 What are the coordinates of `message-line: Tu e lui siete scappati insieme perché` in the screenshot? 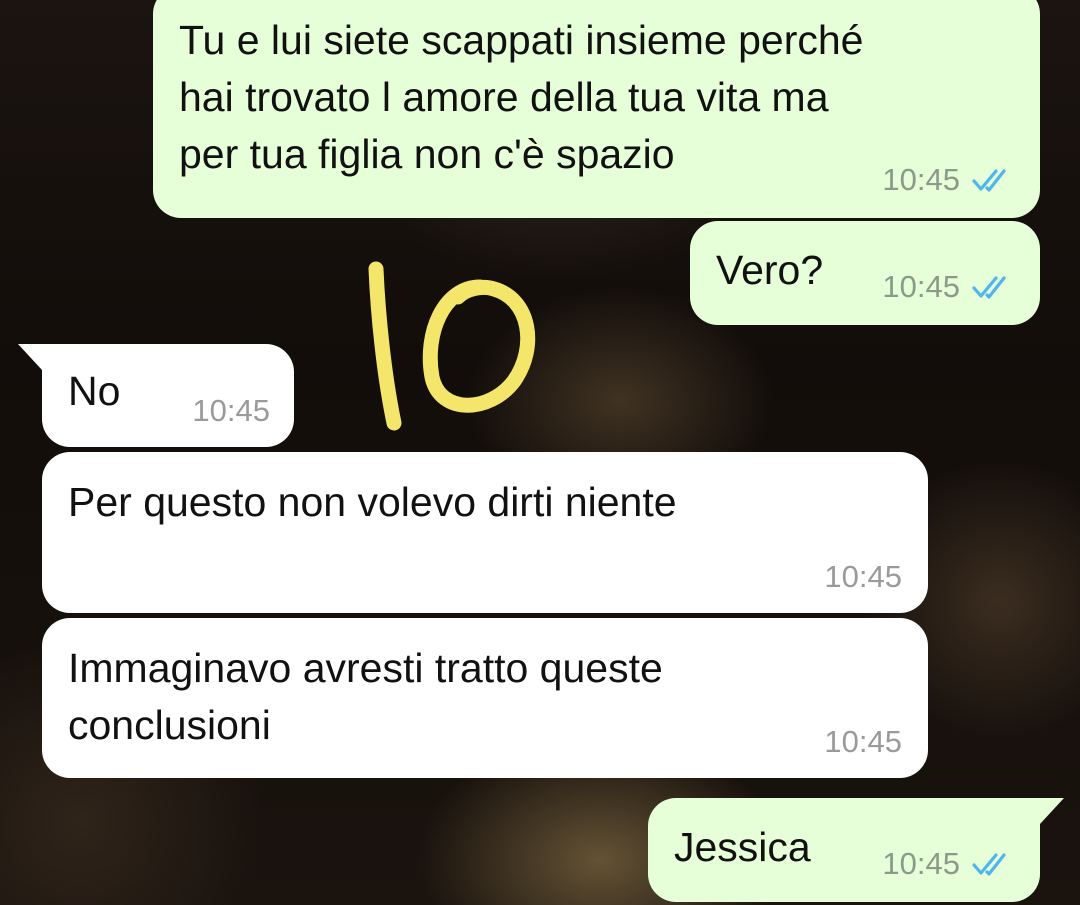 It's located at (521, 40).